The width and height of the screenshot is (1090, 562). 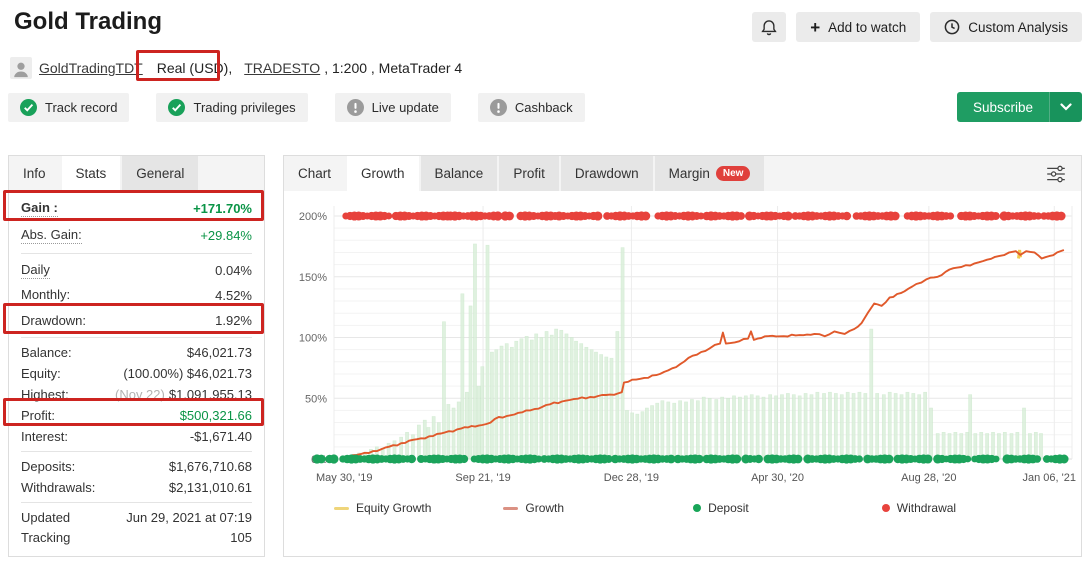 What do you see at coordinates (136, 208) in the screenshot?
I see `stat-row-gain: Gain : +171.70%` at bounding box center [136, 208].